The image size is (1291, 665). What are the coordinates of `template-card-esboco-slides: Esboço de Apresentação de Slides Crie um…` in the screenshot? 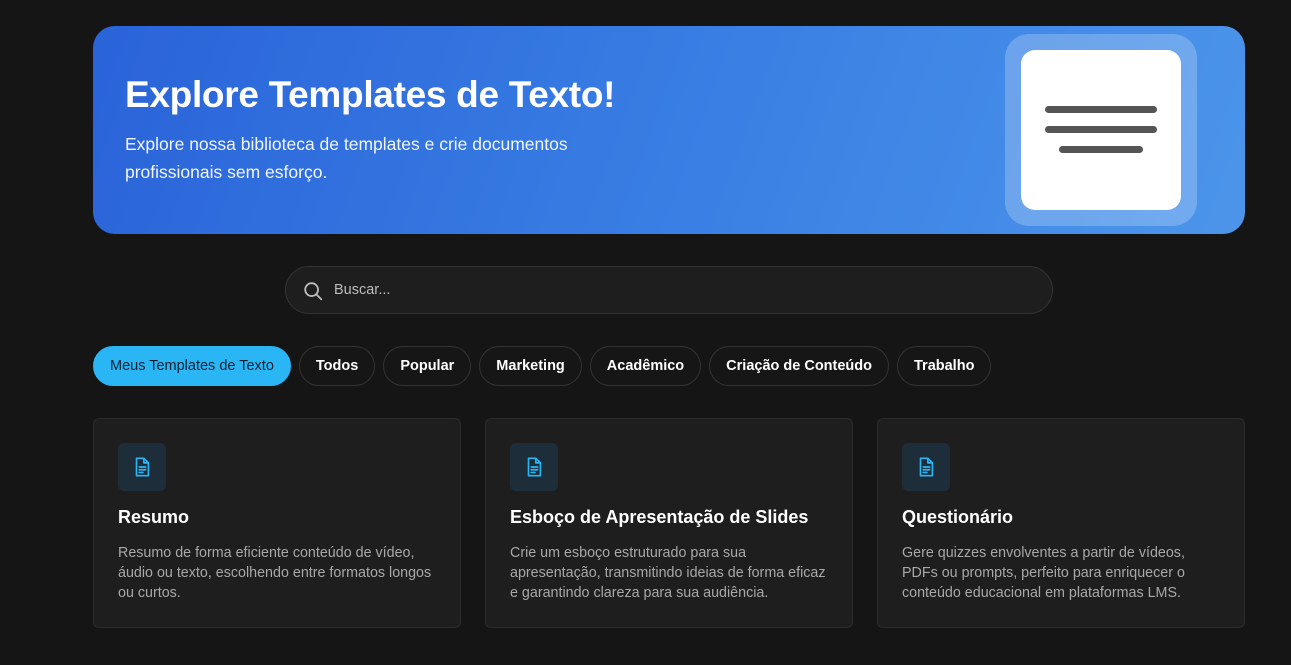 It's located at (669, 523).